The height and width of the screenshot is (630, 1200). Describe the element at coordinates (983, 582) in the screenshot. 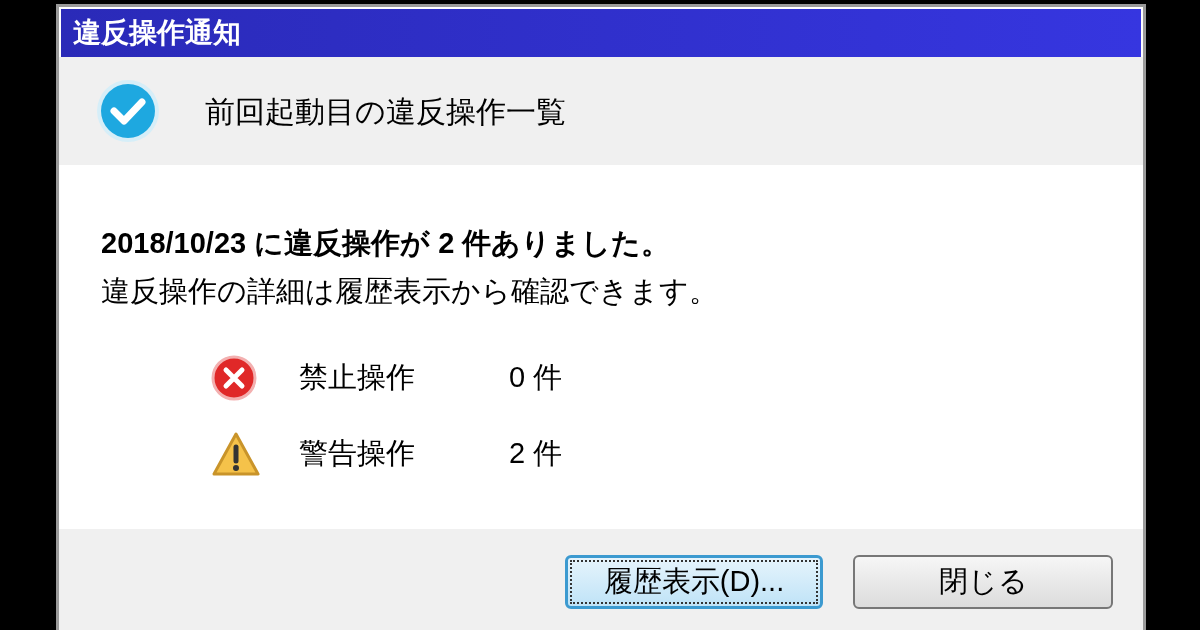

I see `dialog-button: 閉じる` at that location.